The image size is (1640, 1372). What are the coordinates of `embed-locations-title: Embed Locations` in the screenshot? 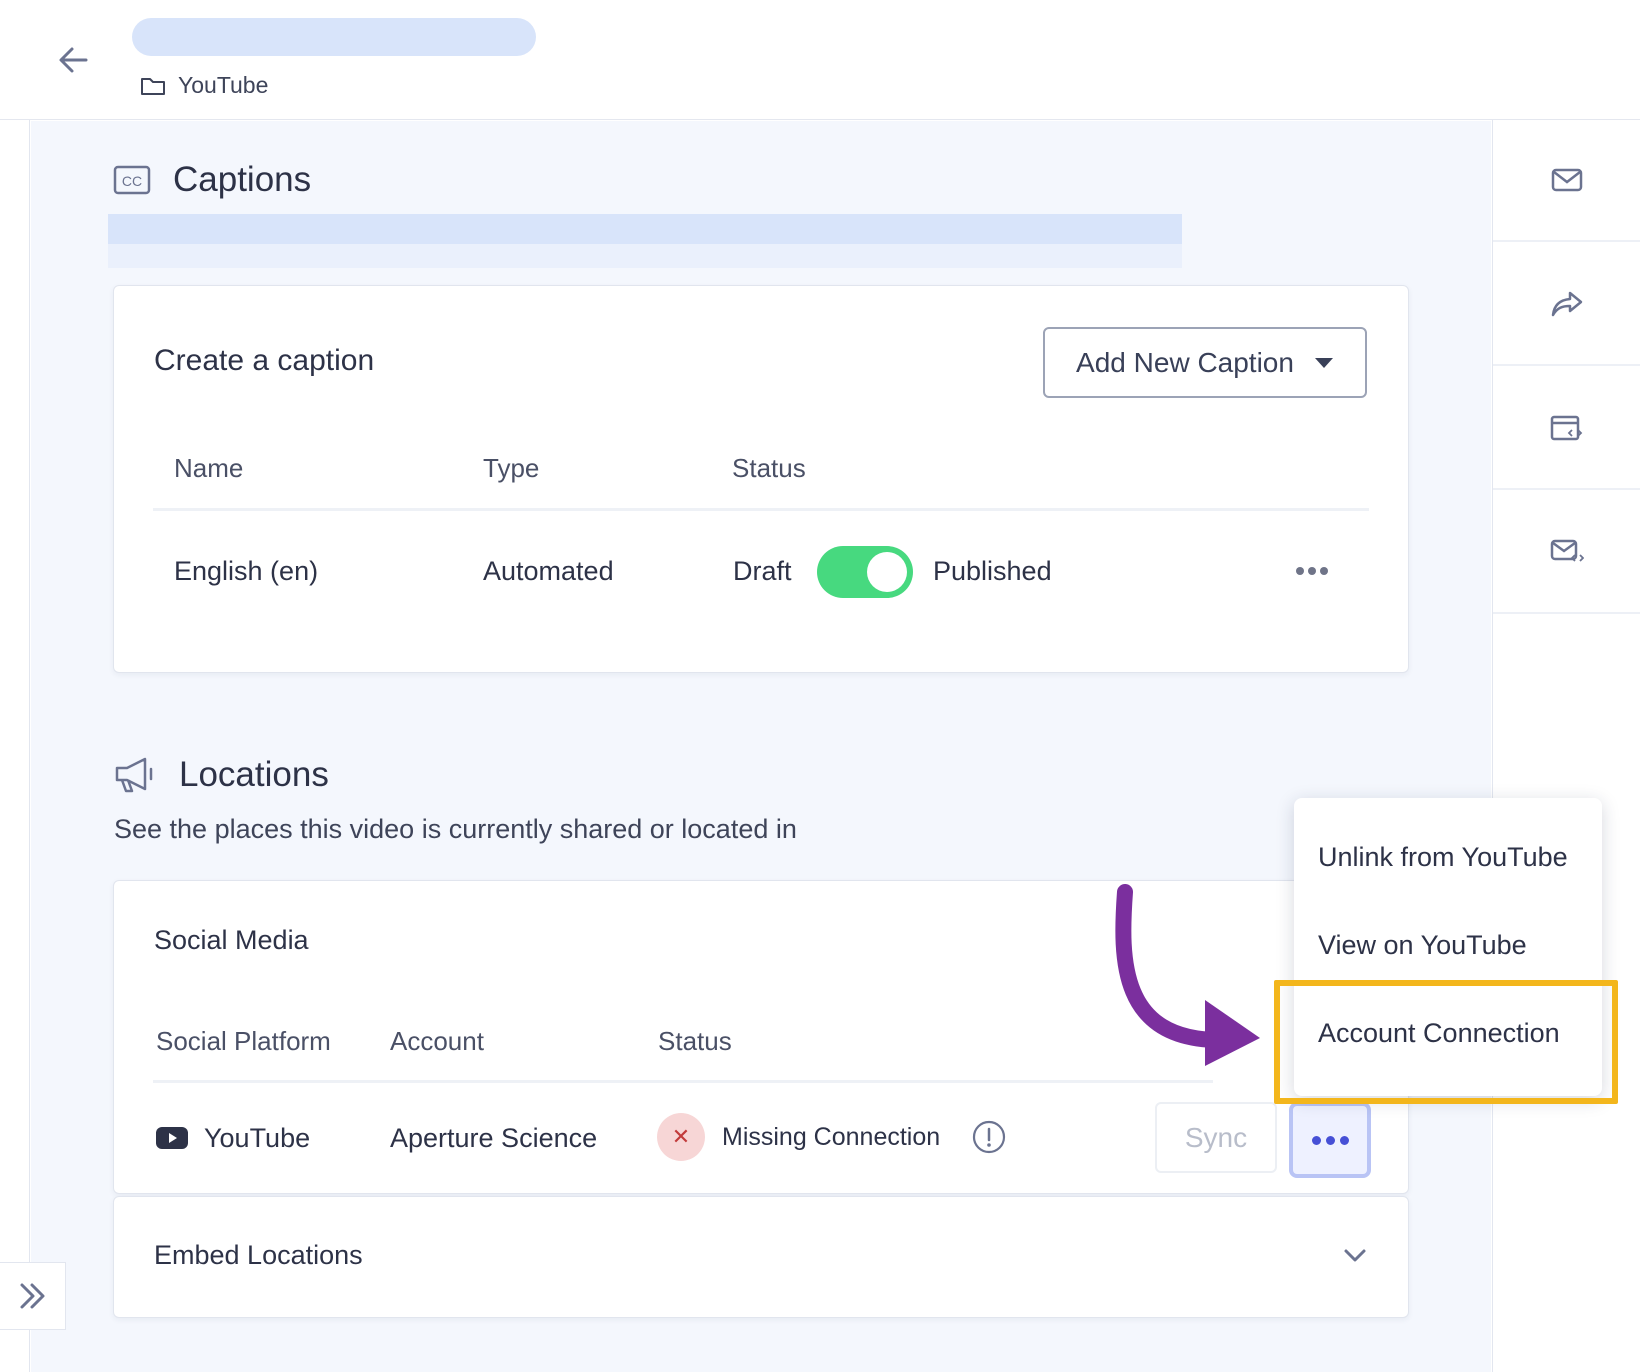 It's located at (258, 1255).